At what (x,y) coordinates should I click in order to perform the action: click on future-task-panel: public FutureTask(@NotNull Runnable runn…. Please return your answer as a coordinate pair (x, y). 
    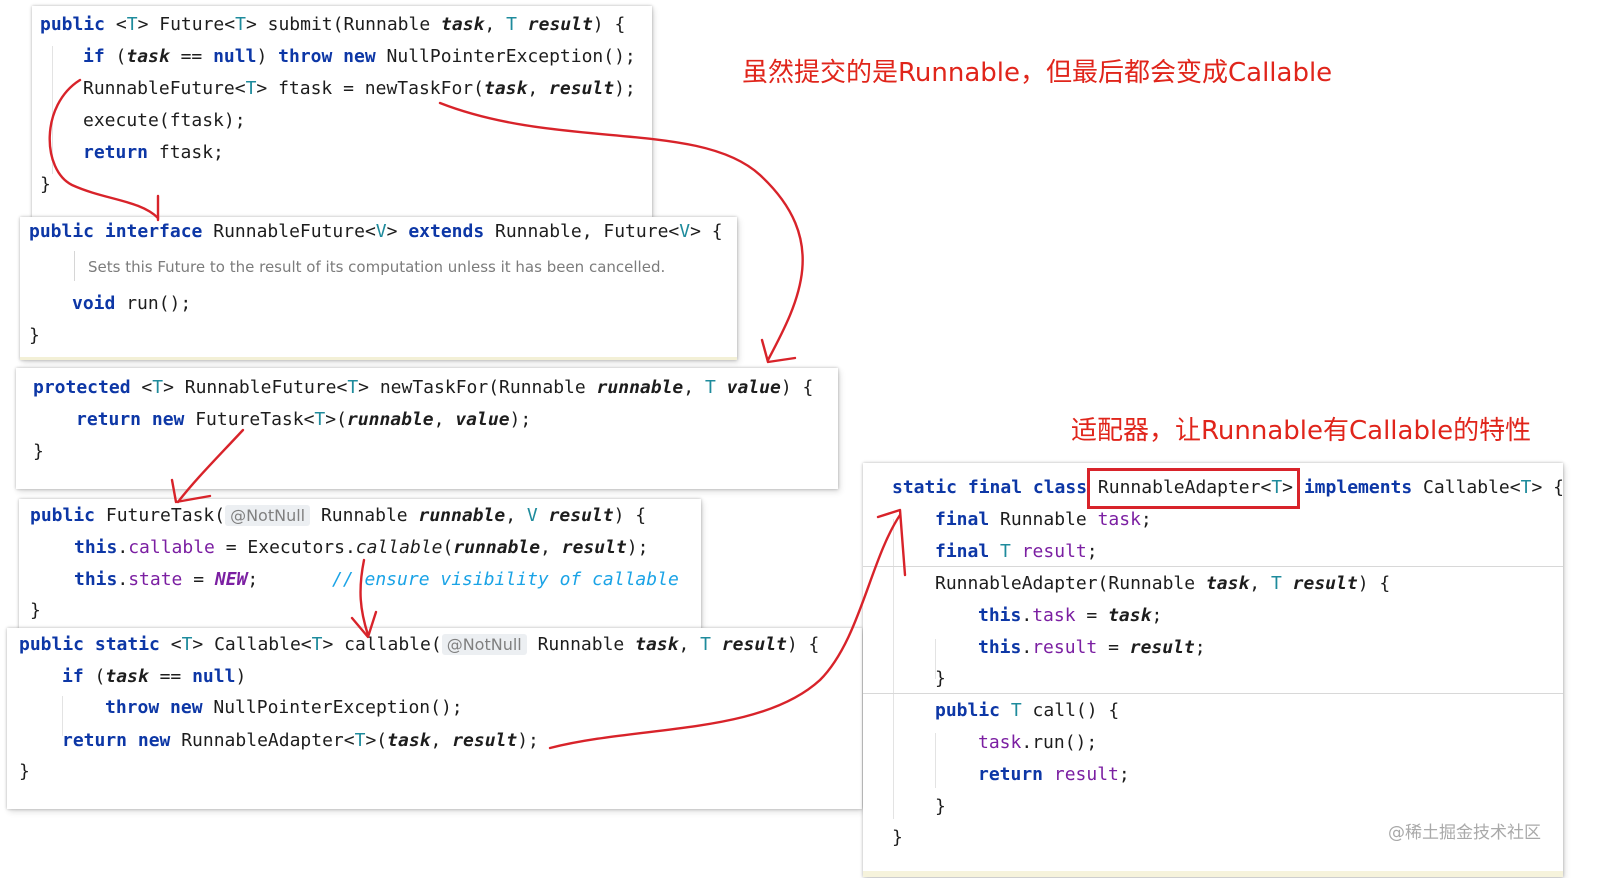
    Looking at the image, I should click on (360, 564).